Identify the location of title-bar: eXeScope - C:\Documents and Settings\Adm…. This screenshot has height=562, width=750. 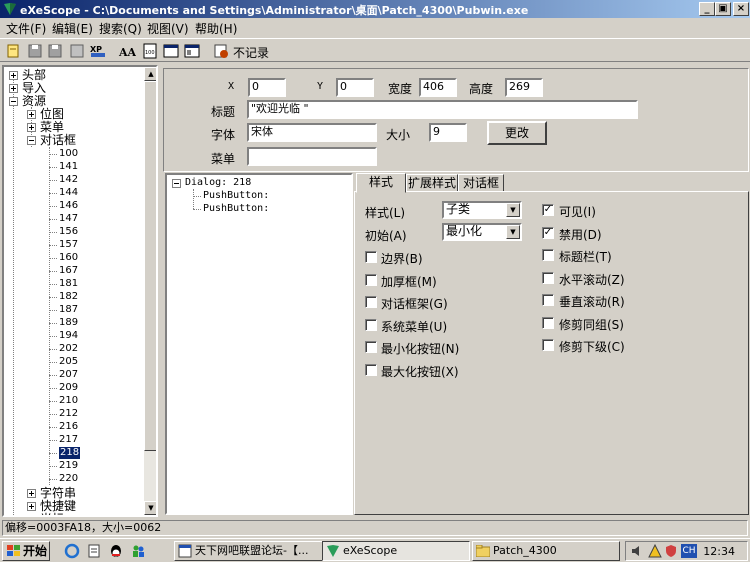
(375, 9).